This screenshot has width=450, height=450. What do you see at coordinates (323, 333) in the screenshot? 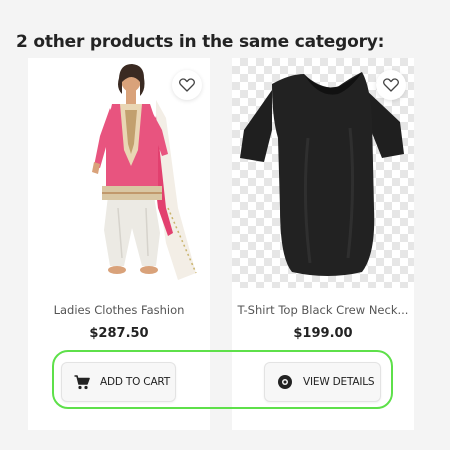
I see `product-price: $199.00` at bounding box center [323, 333].